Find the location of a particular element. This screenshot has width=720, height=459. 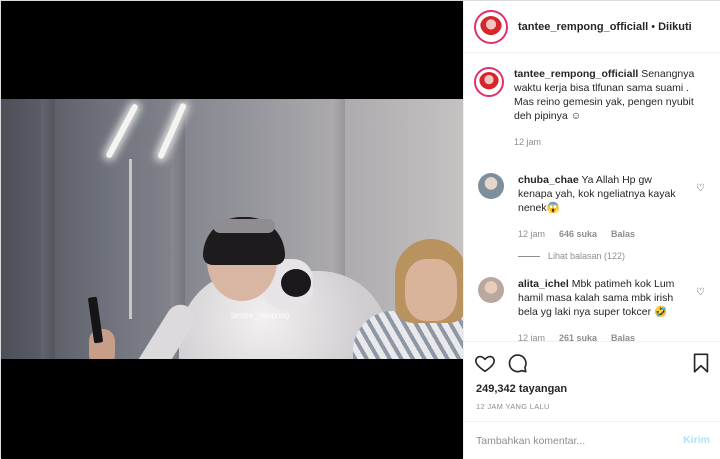

caption-avatar is located at coordinates (489, 82).